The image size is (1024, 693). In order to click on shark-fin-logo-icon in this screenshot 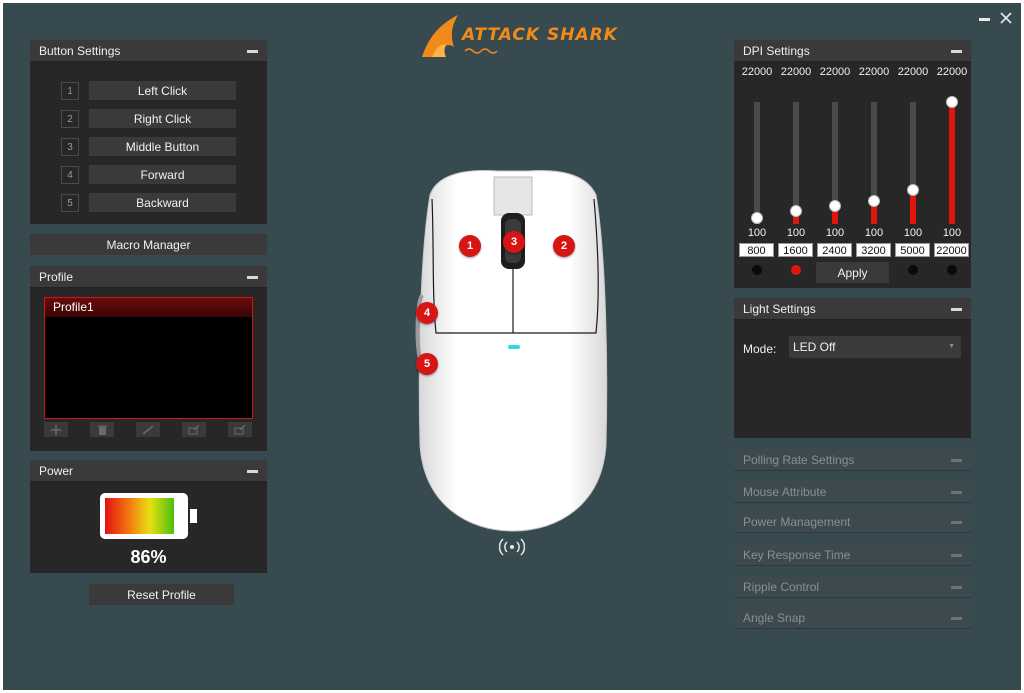, I will do `click(440, 36)`.